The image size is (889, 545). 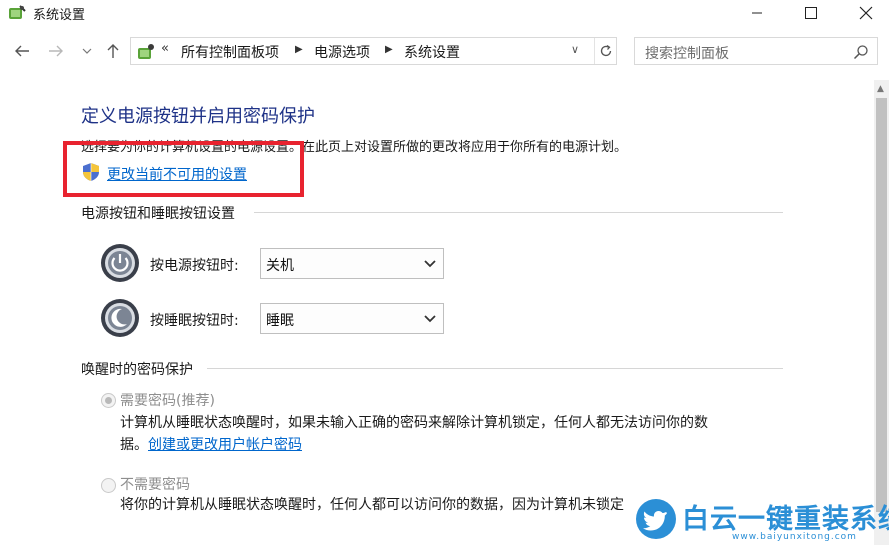 What do you see at coordinates (352, 263) in the screenshot?
I see `power-button-action-select: 关机` at bounding box center [352, 263].